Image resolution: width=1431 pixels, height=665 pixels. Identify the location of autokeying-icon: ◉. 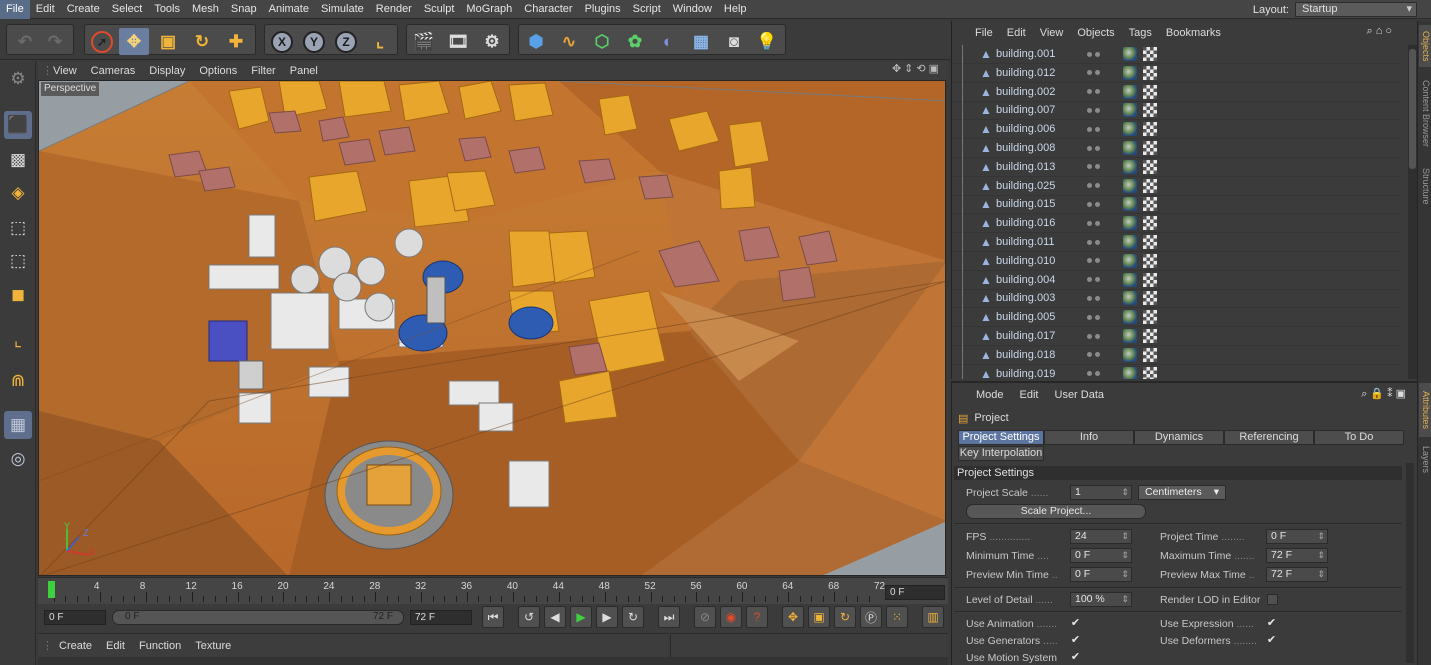
(731, 617).